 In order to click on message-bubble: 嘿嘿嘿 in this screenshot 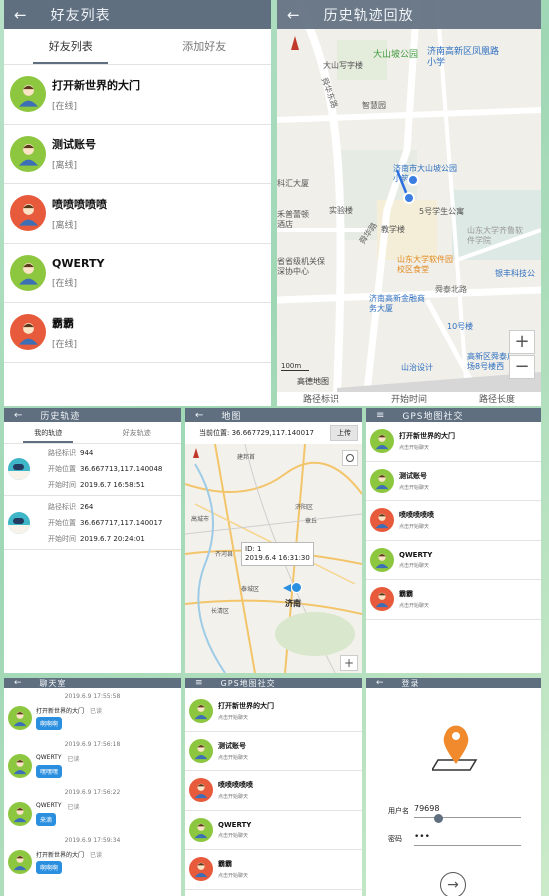, I will do `click(49, 771)`.